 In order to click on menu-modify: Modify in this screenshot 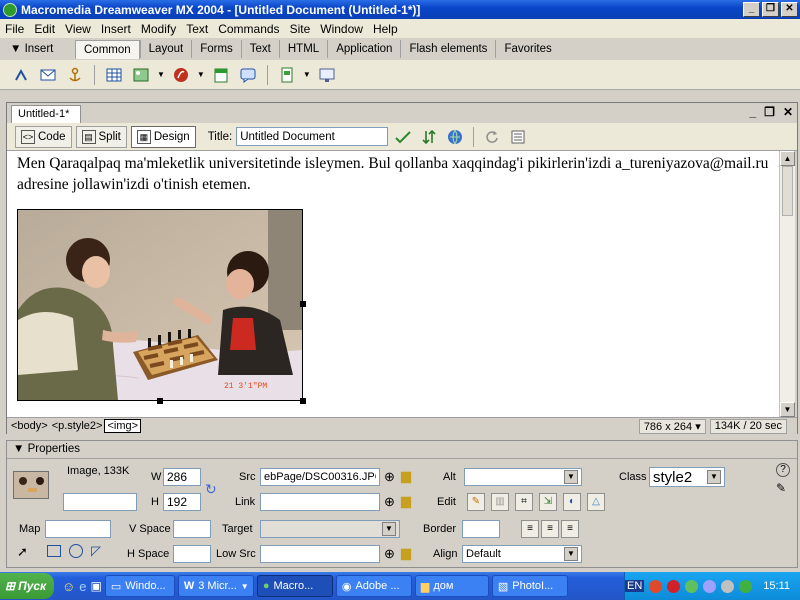, I will do `click(158, 29)`.